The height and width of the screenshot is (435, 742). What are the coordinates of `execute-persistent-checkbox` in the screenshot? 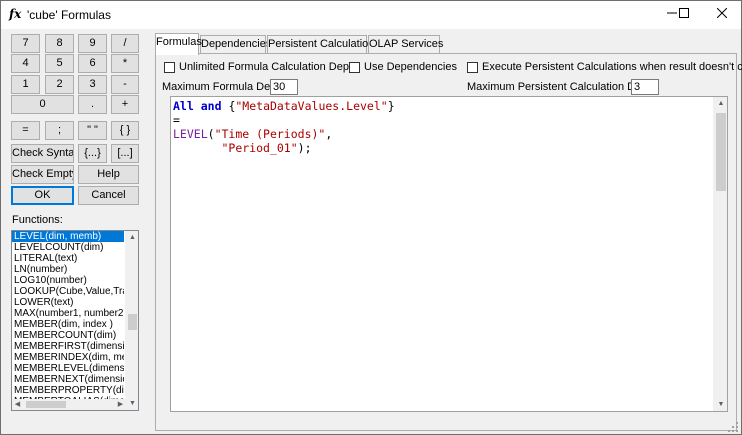 It's located at (472, 67).